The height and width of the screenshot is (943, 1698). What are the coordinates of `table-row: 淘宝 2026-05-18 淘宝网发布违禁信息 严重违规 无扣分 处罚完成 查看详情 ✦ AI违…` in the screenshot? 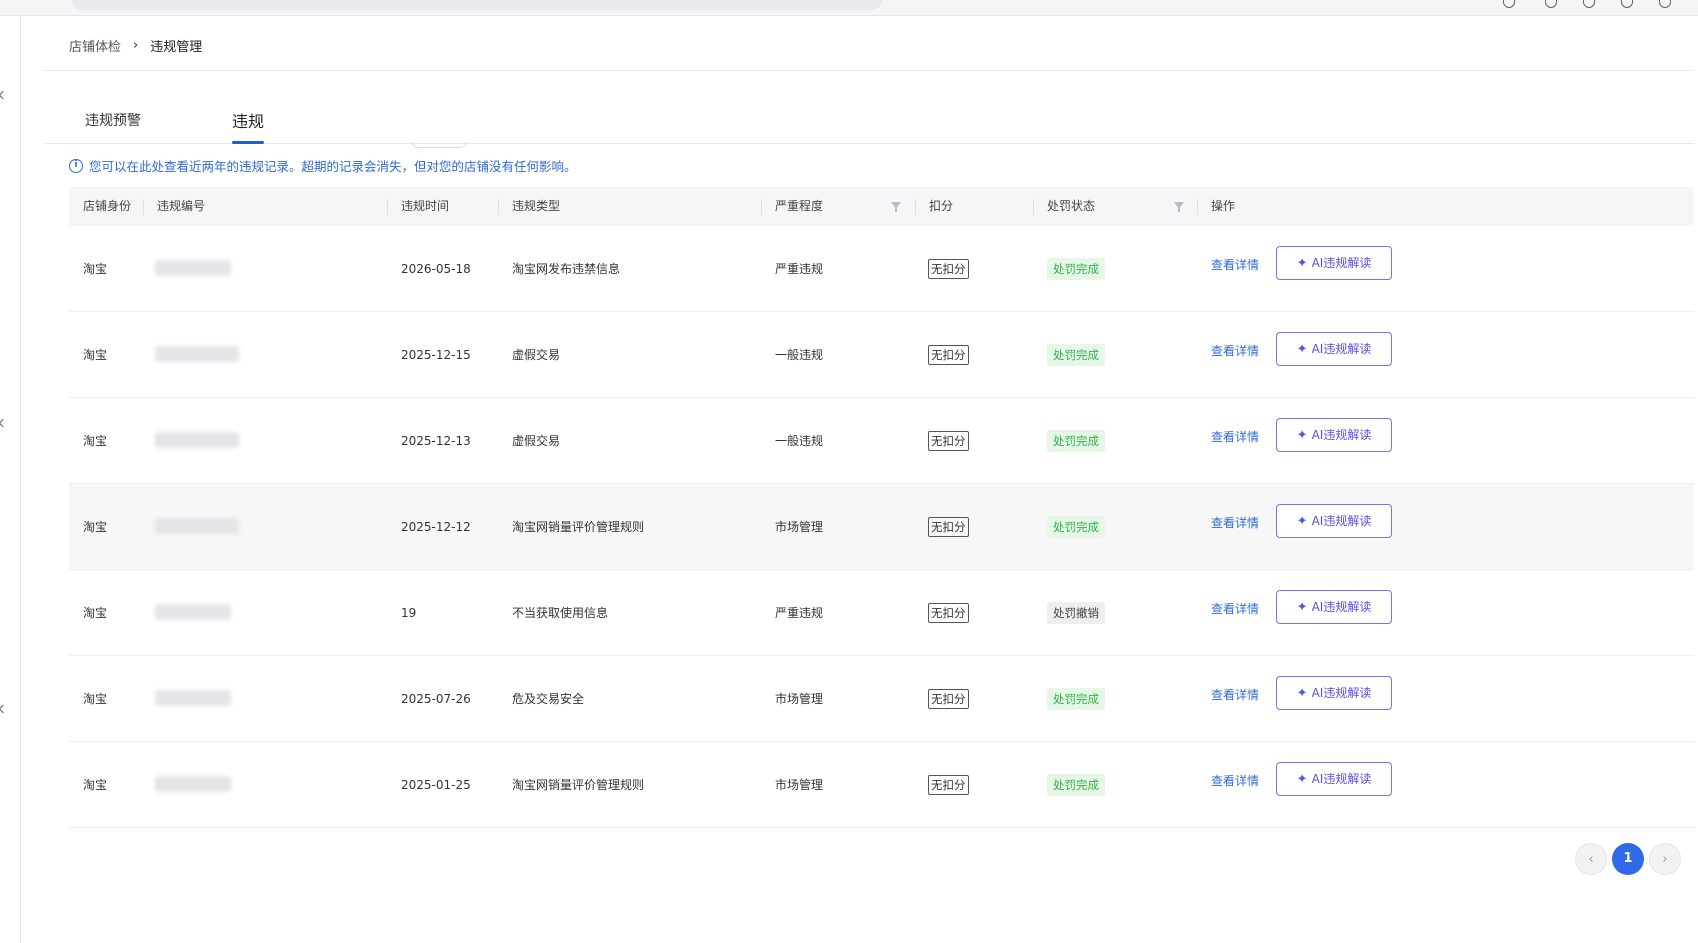 It's located at (881, 269).